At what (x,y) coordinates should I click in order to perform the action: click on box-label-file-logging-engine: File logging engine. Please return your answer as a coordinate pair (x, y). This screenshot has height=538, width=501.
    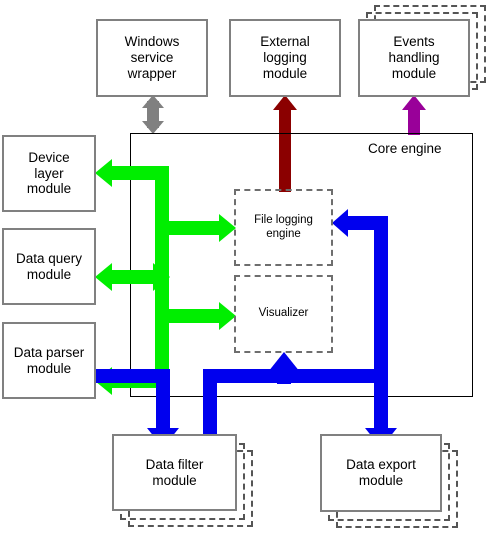
    Looking at the image, I should click on (283, 226).